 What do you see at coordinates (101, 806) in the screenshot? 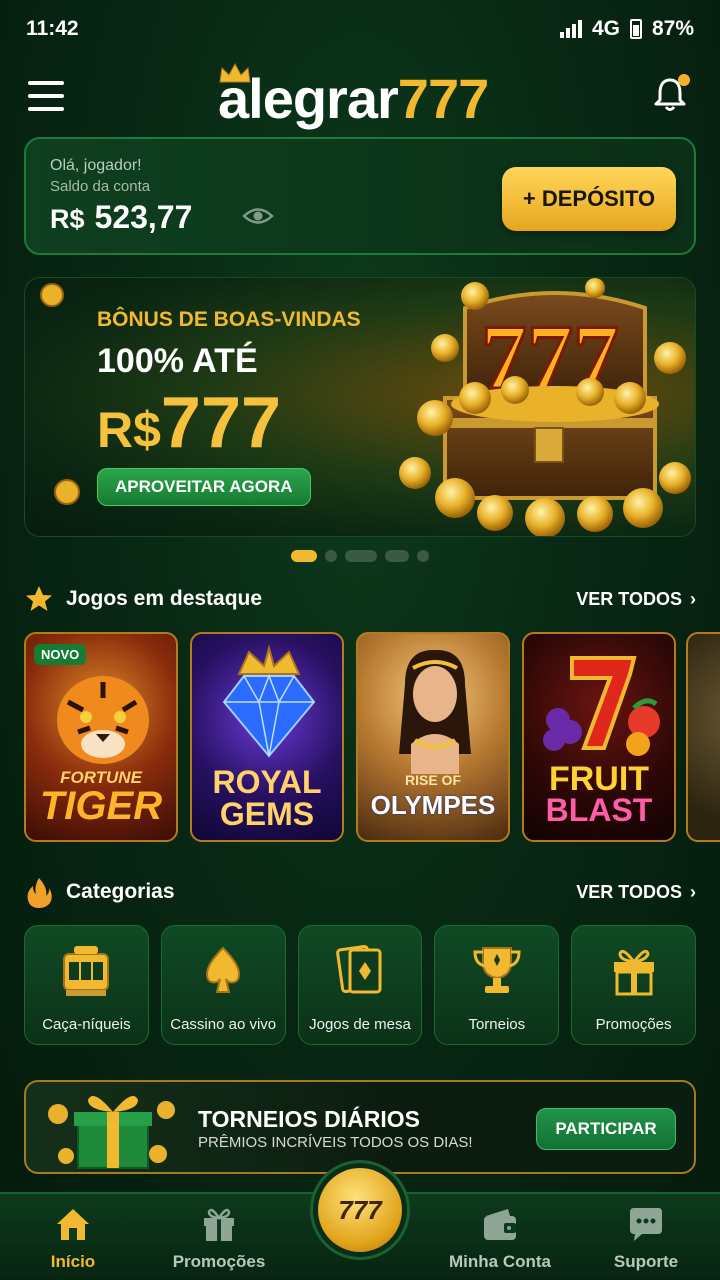
I see `game-title-line2: TIGER` at bounding box center [101, 806].